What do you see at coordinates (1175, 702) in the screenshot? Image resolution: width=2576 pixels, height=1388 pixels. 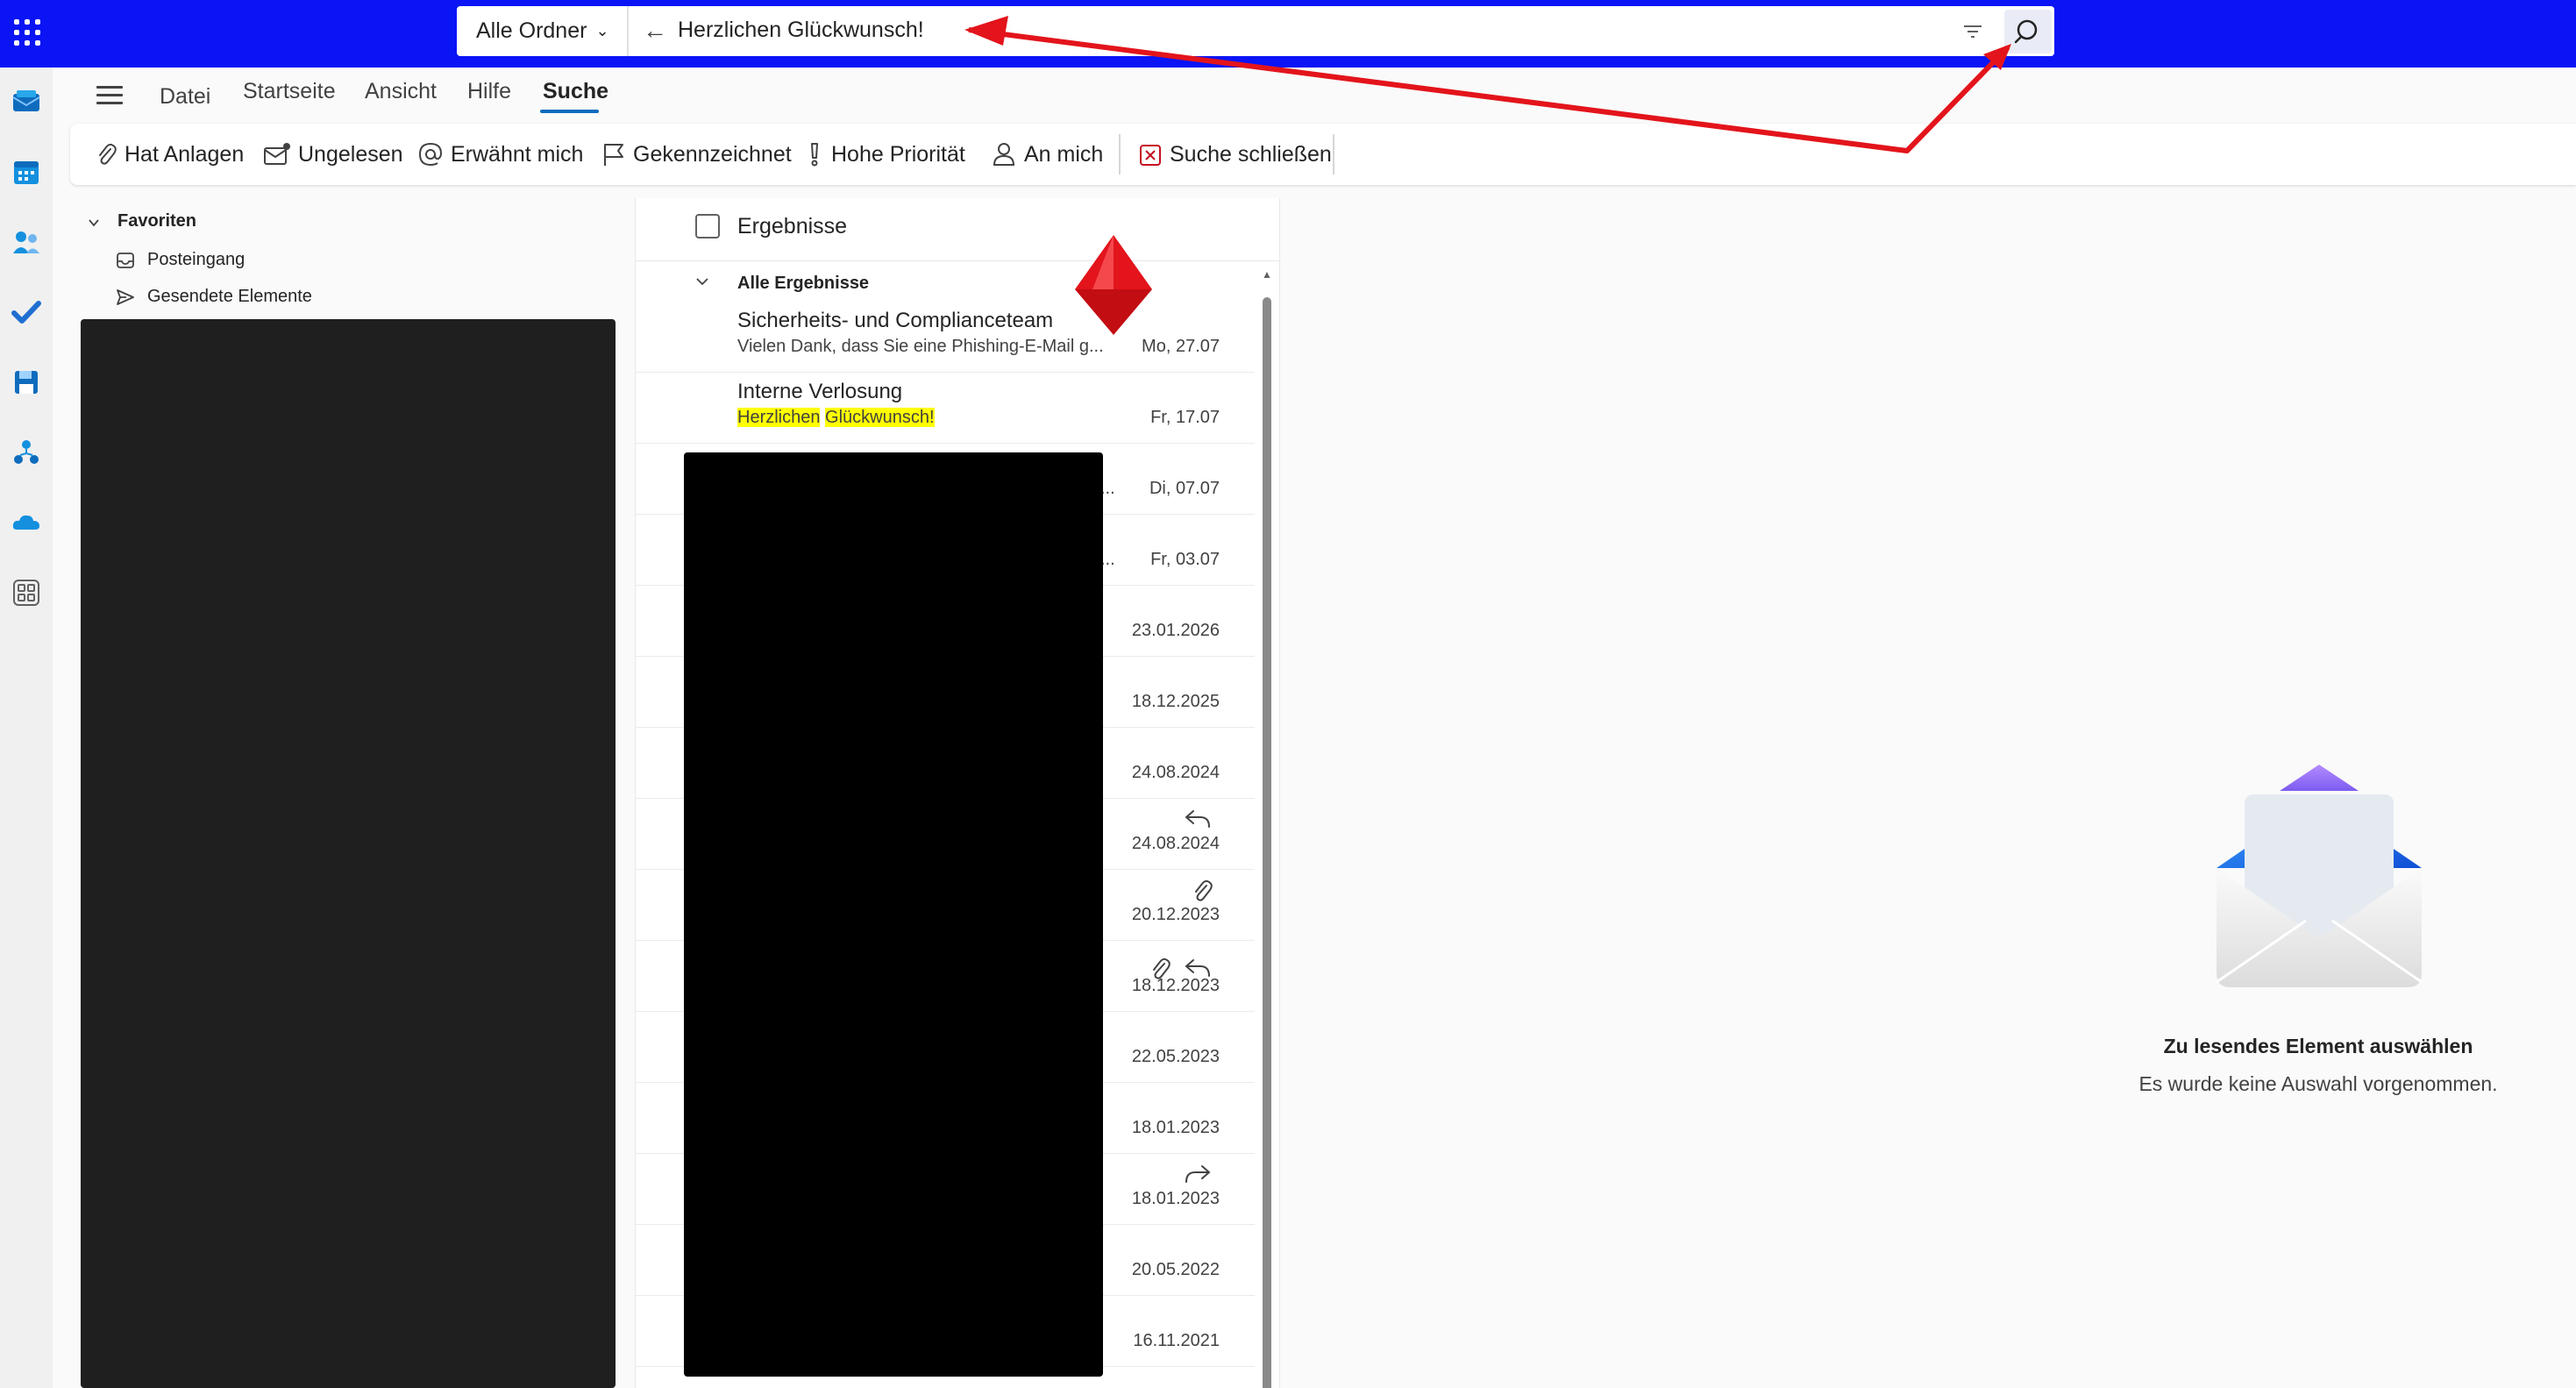 I see `message-date: 18.12.2025` at bounding box center [1175, 702].